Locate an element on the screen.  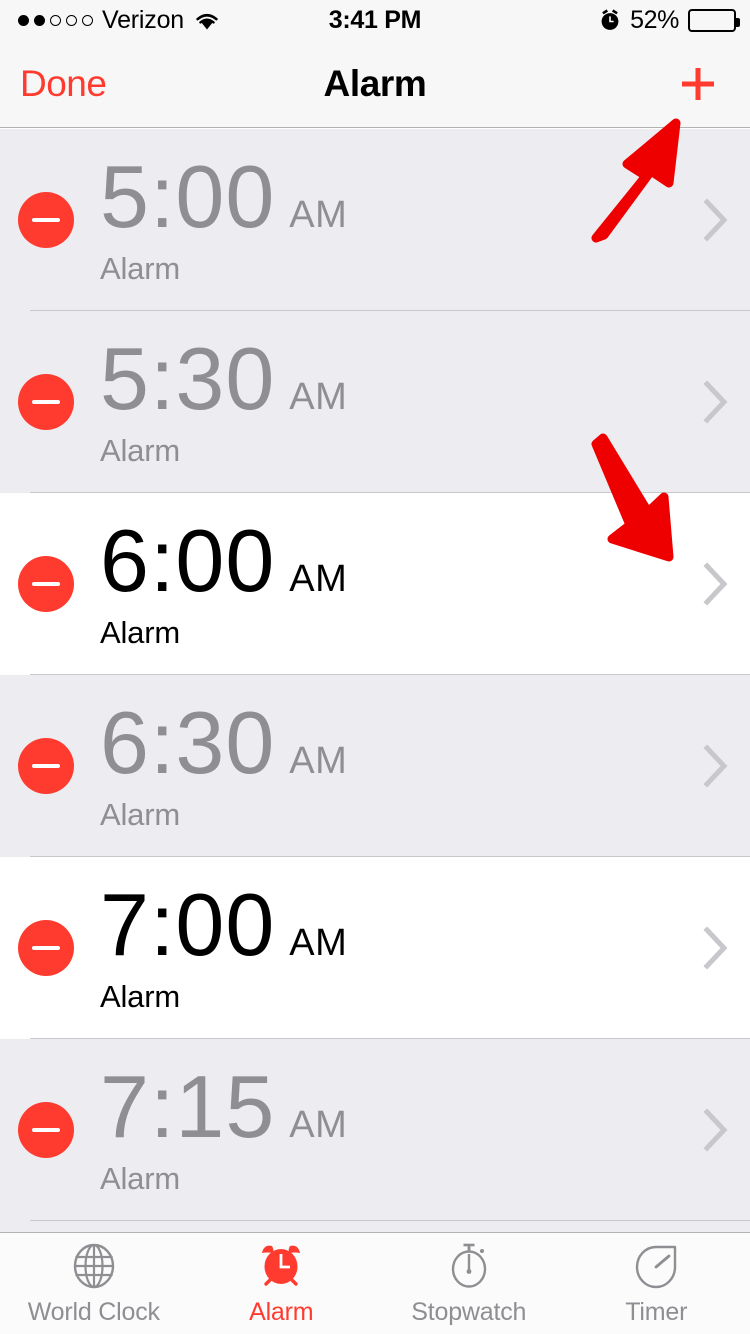
tab-alarm: Alarm is located at coordinates (282, 1283).